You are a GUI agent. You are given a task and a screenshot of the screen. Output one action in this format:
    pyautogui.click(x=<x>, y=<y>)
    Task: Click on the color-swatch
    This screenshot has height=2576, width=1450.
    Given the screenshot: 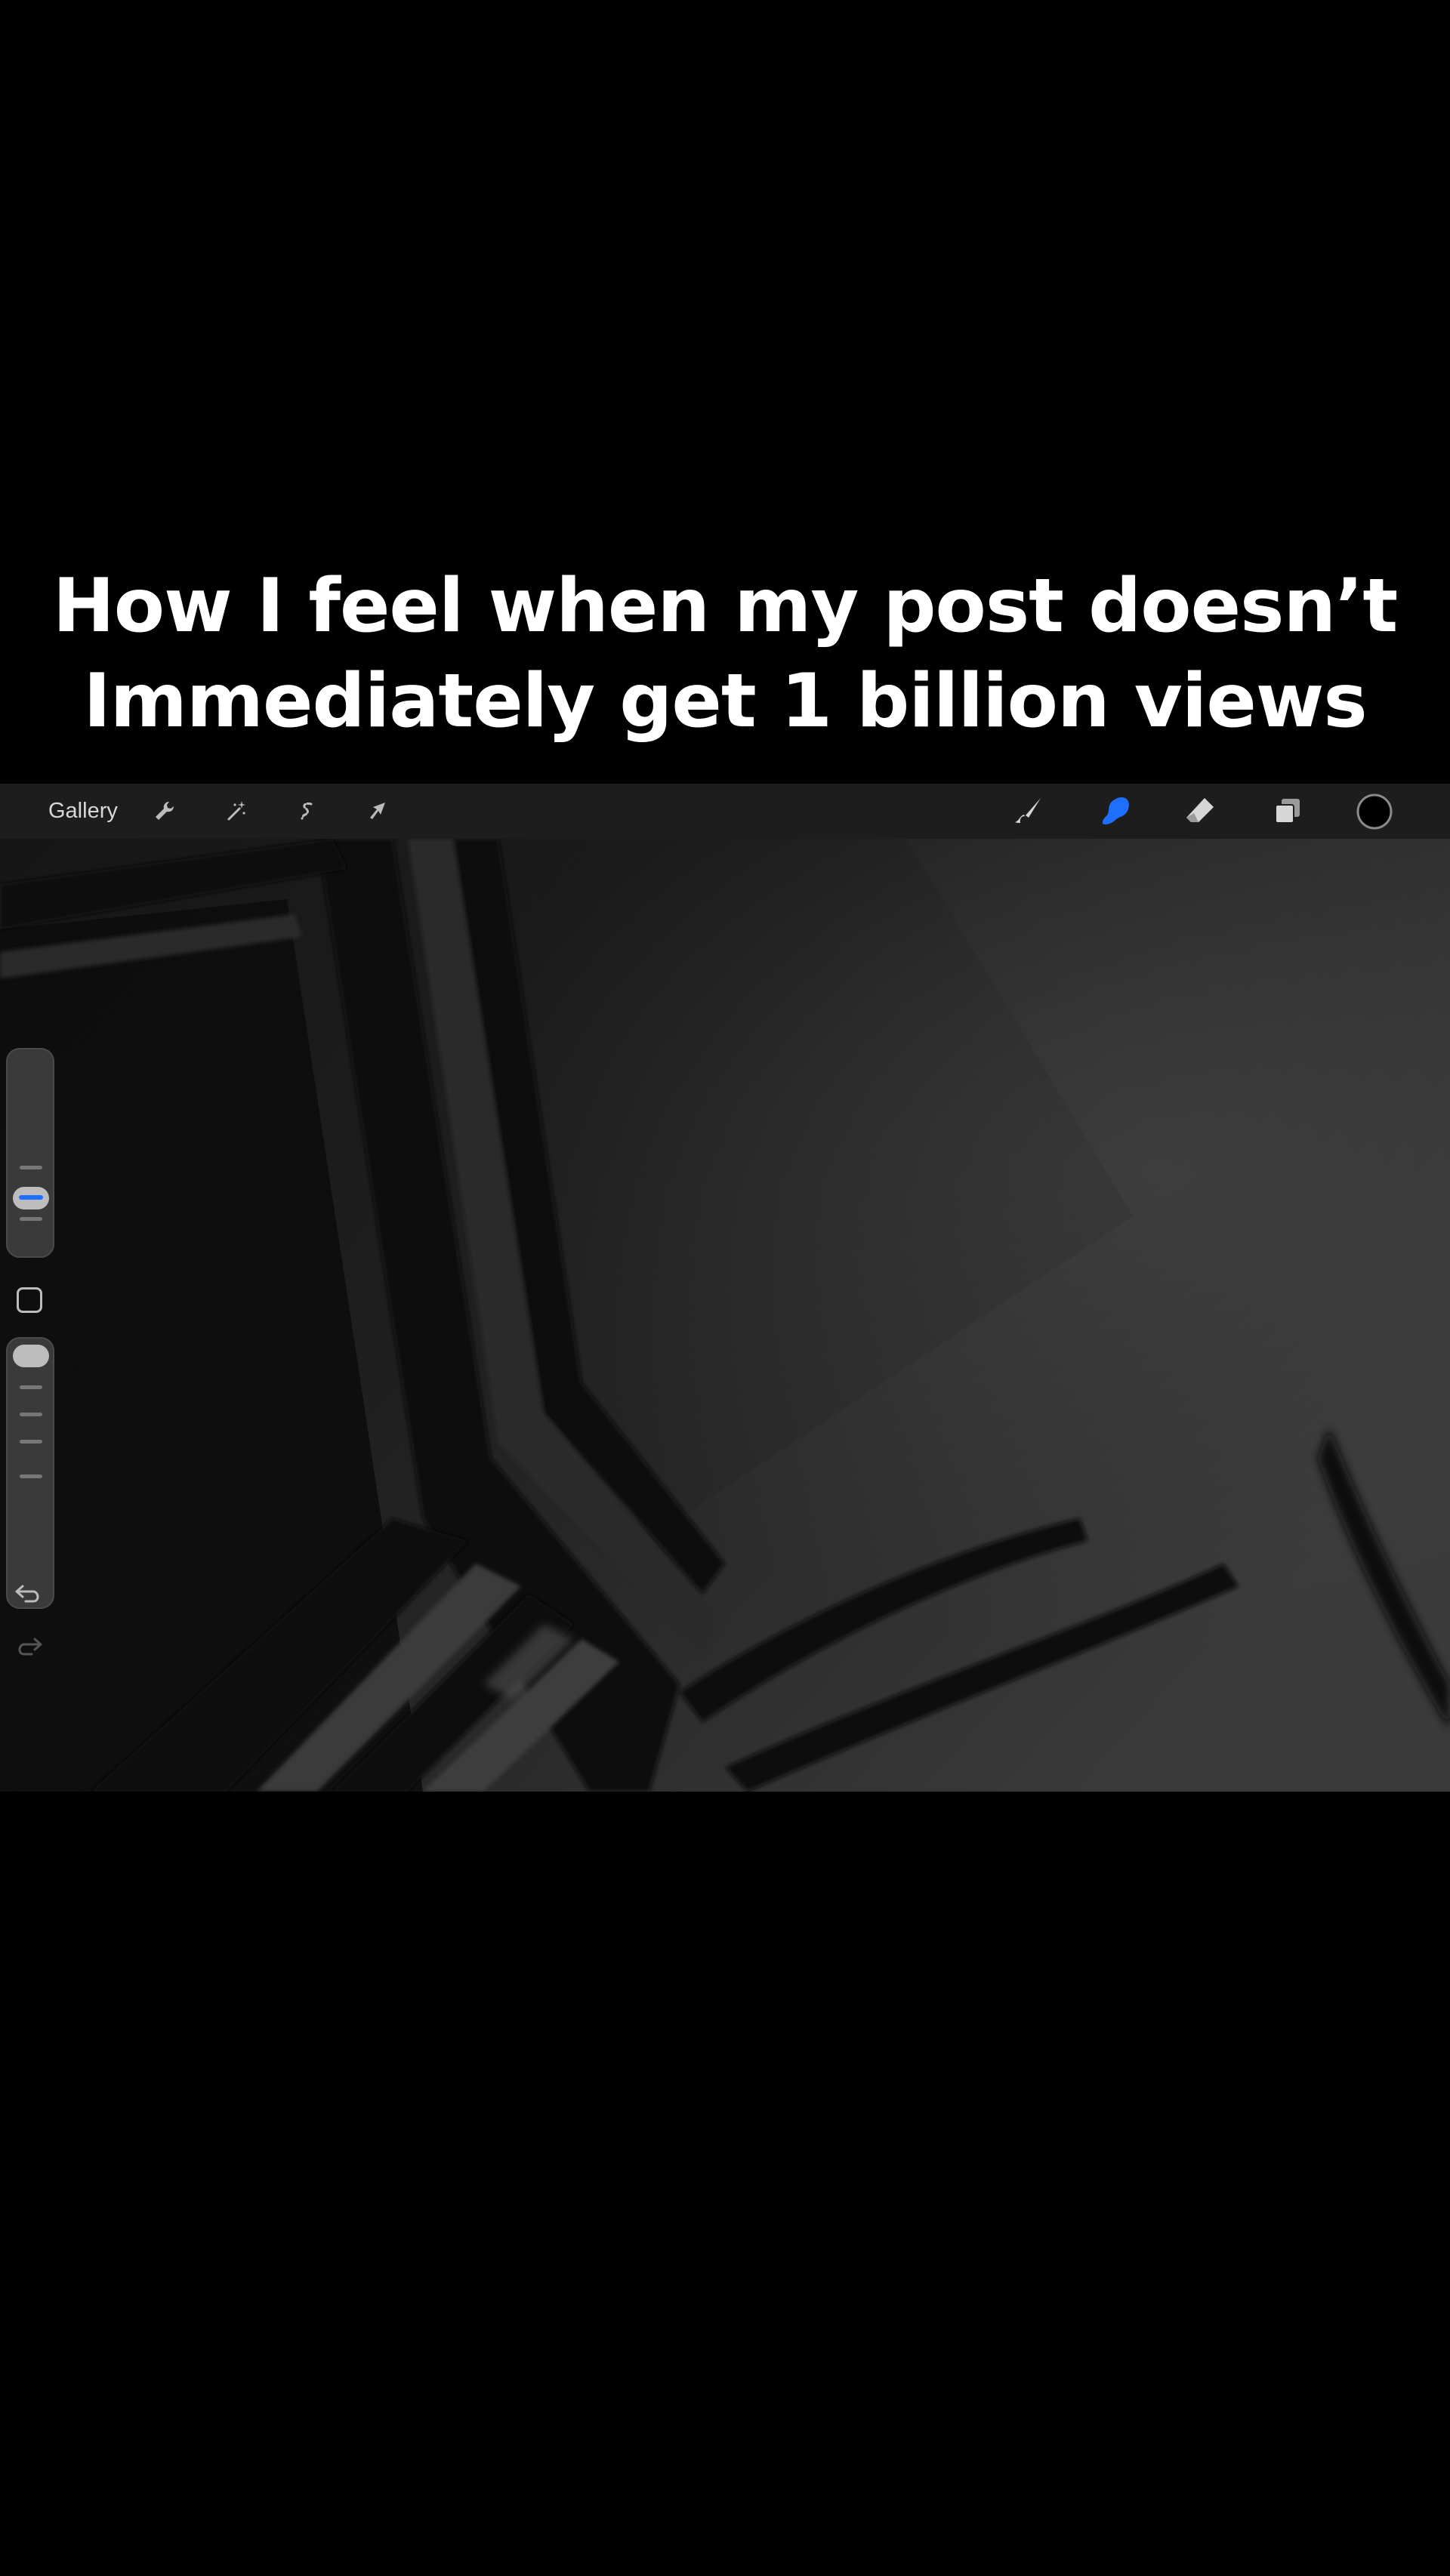 What is the action you would take?
    pyautogui.click(x=1374, y=811)
    